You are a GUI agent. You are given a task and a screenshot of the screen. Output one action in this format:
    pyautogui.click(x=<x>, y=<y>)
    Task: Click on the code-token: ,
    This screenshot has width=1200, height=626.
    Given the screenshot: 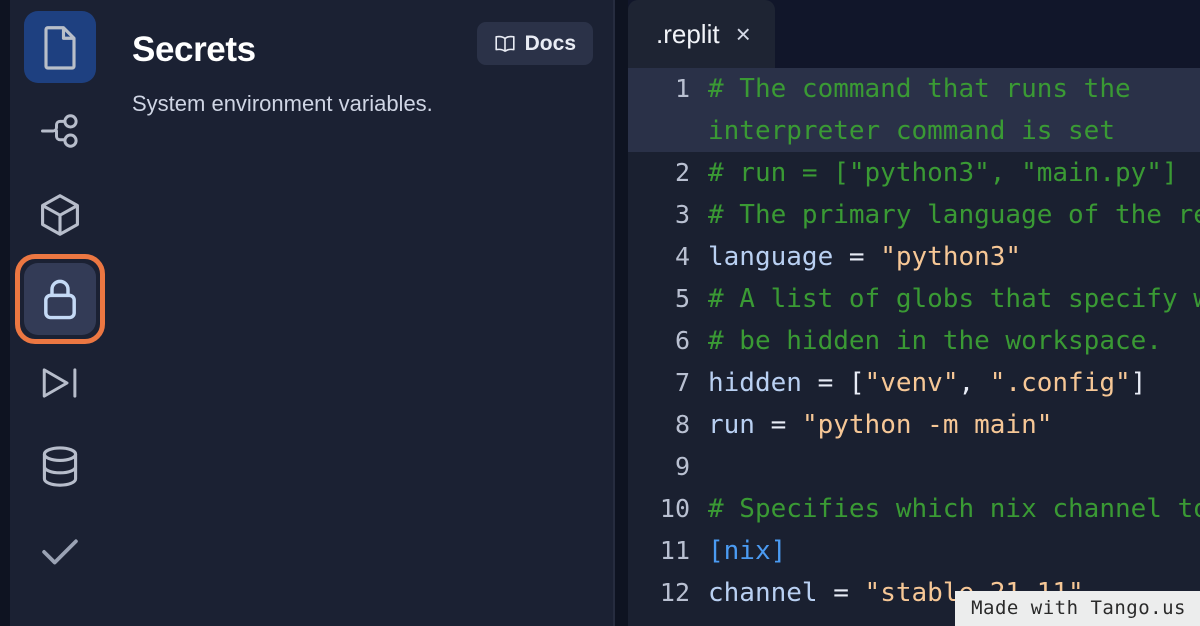 What is the action you would take?
    pyautogui.click(x=974, y=383)
    